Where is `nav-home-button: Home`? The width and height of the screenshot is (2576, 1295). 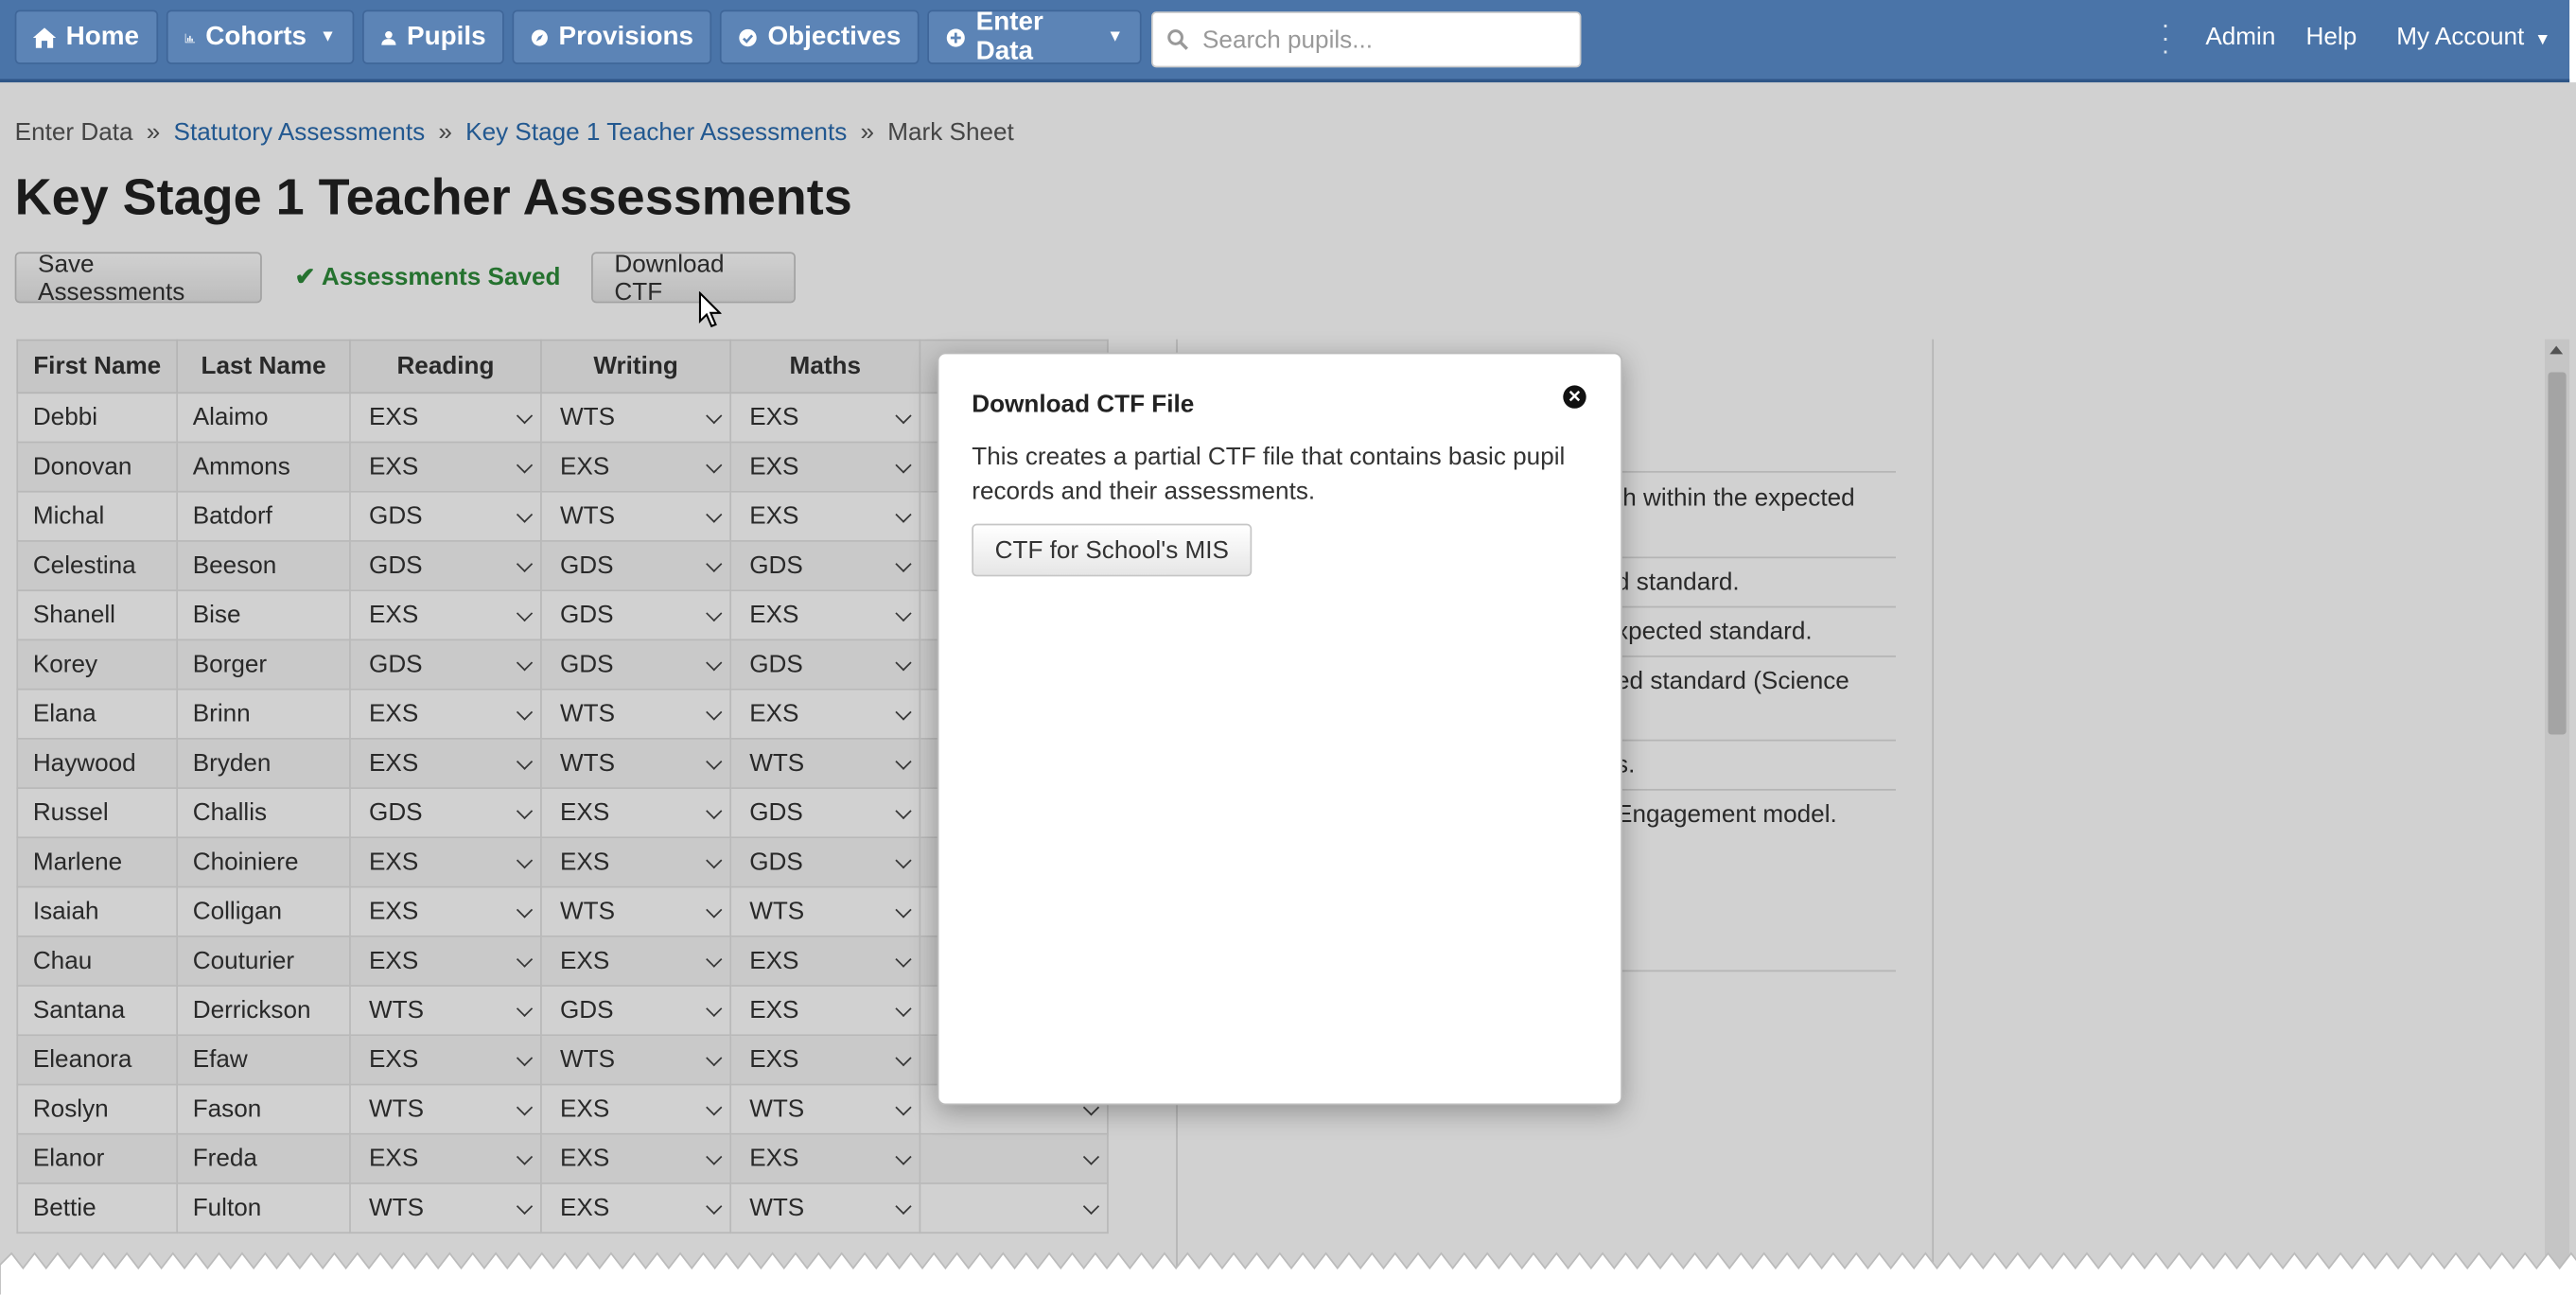 nav-home-button: Home is located at coordinates (86, 36).